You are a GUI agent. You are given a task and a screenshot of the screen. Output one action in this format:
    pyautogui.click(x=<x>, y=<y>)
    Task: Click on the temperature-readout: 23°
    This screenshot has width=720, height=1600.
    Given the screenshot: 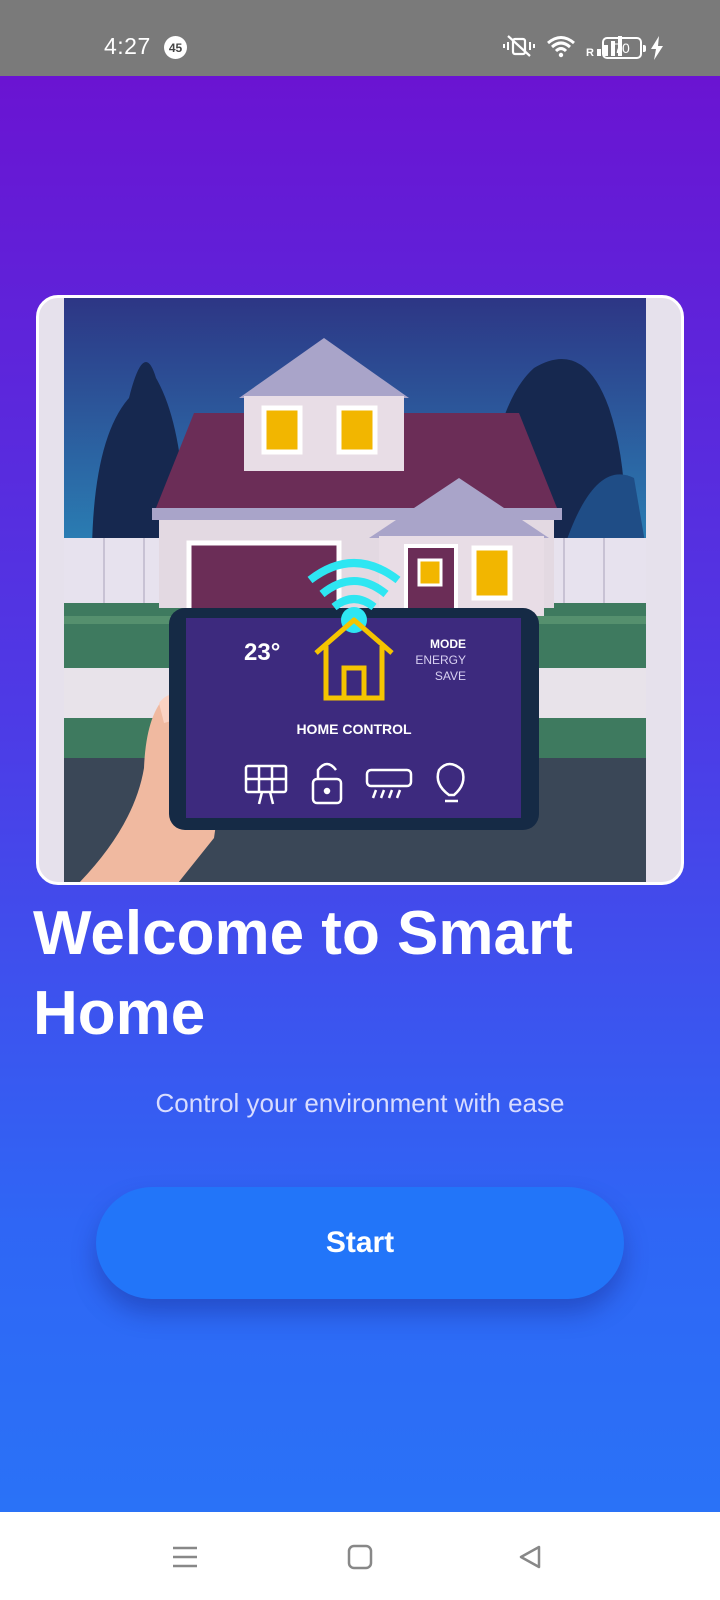 What is the action you would take?
    pyautogui.click(x=262, y=652)
    